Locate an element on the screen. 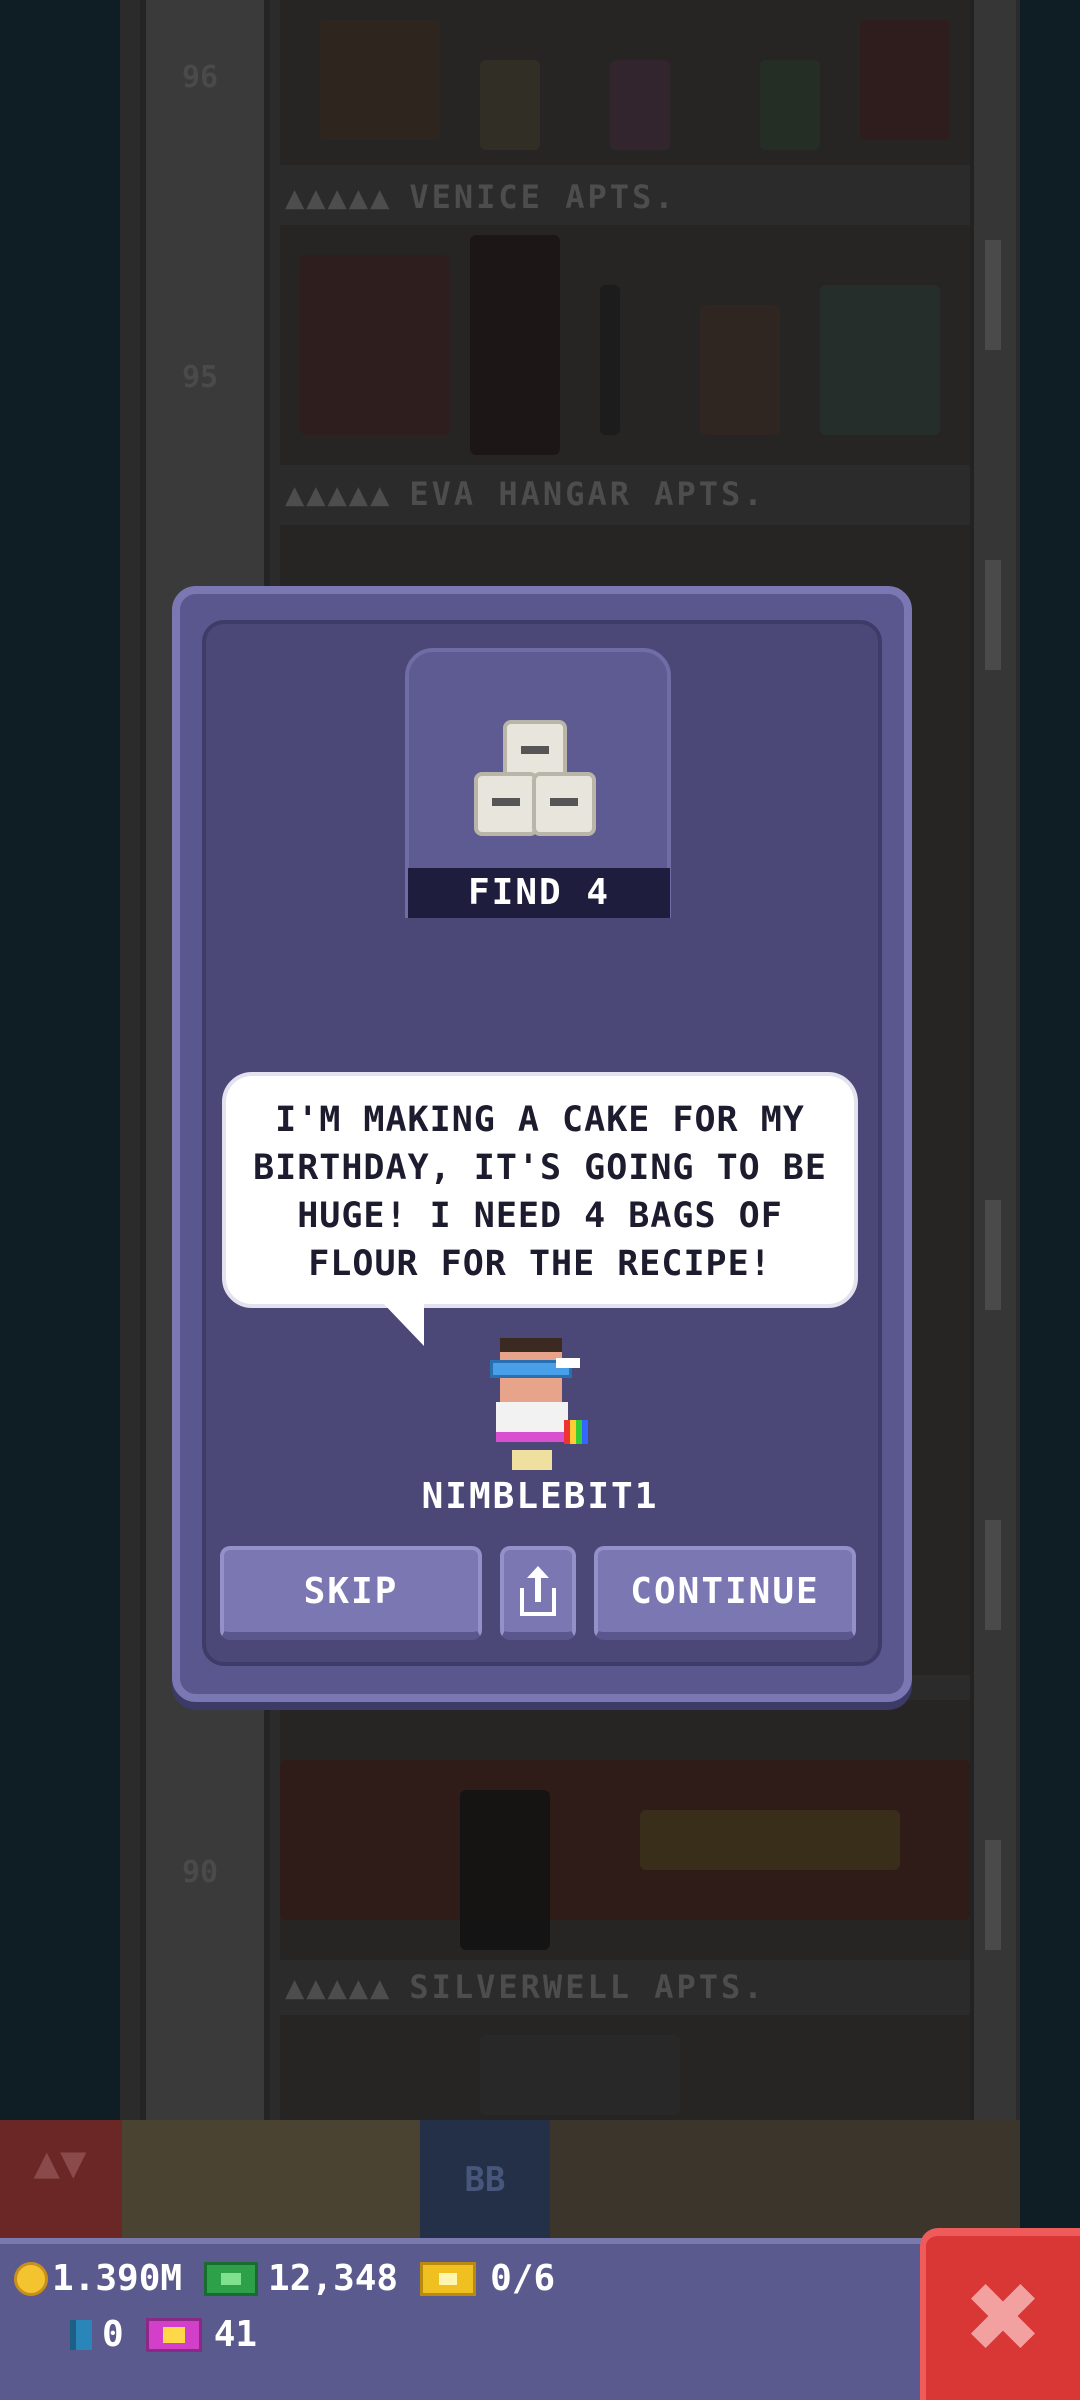 The height and width of the screenshot is (2400, 1080). player-name: NIMBLEBIT1 is located at coordinates (540, 1496).